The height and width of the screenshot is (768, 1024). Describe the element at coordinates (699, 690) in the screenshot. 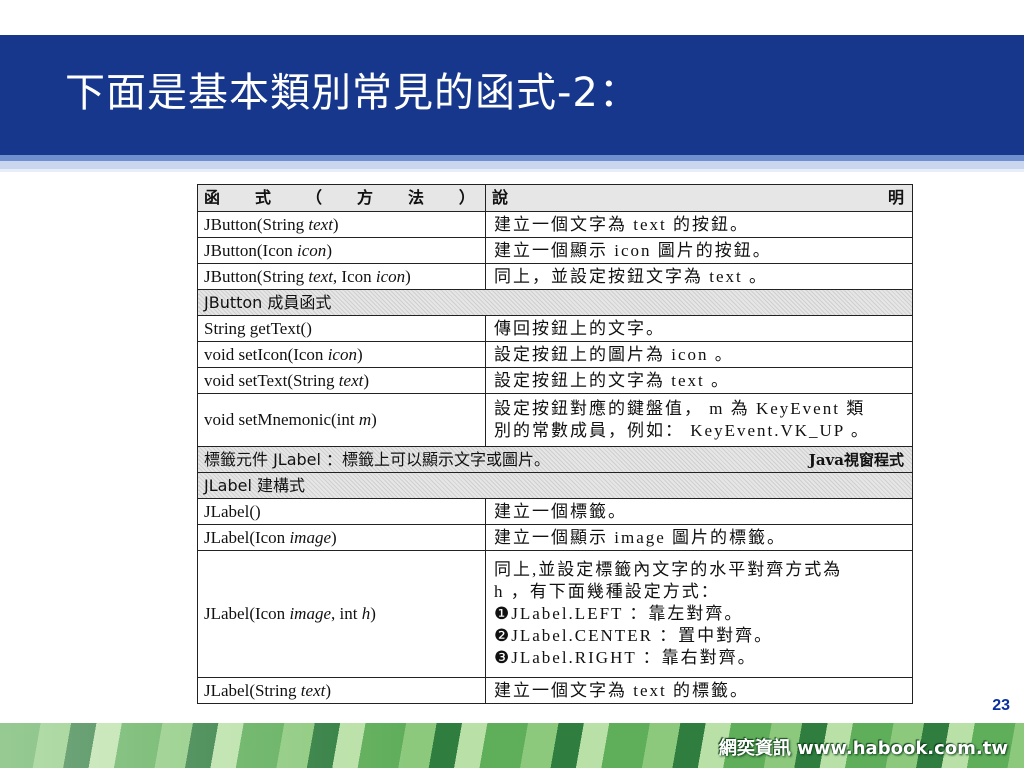

I see `description-cell: 建立一個文字為 text 的標籤。` at that location.